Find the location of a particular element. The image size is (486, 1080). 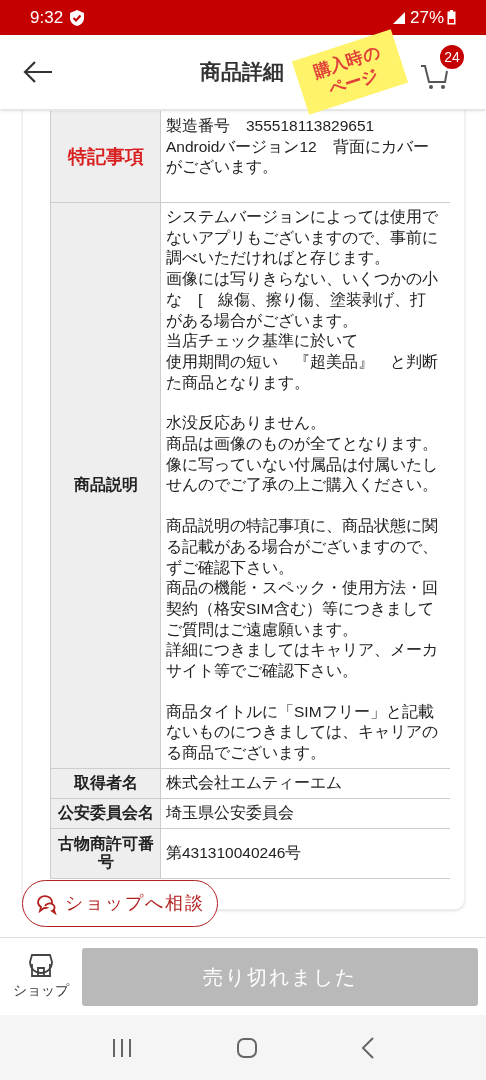

description-line: 像に写っていない付属品は付属いたし is located at coordinates (302, 464).